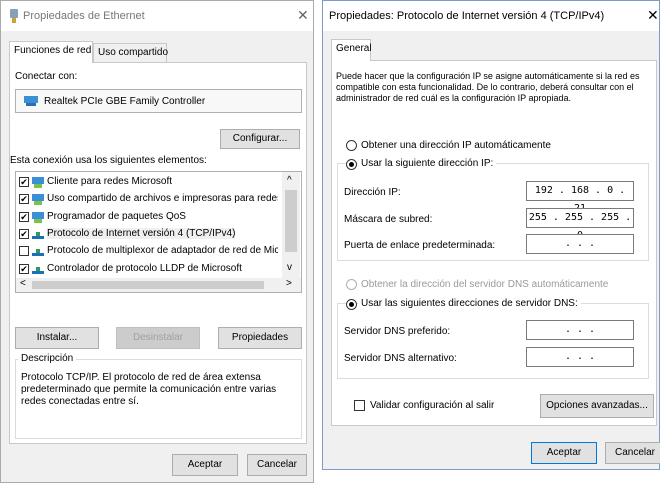  What do you see at coordinates (580, 224) in the screenshot?
I see `subnet-mask-input: 255 . 255 . 255 . 0` at bounding box center [580, 224].